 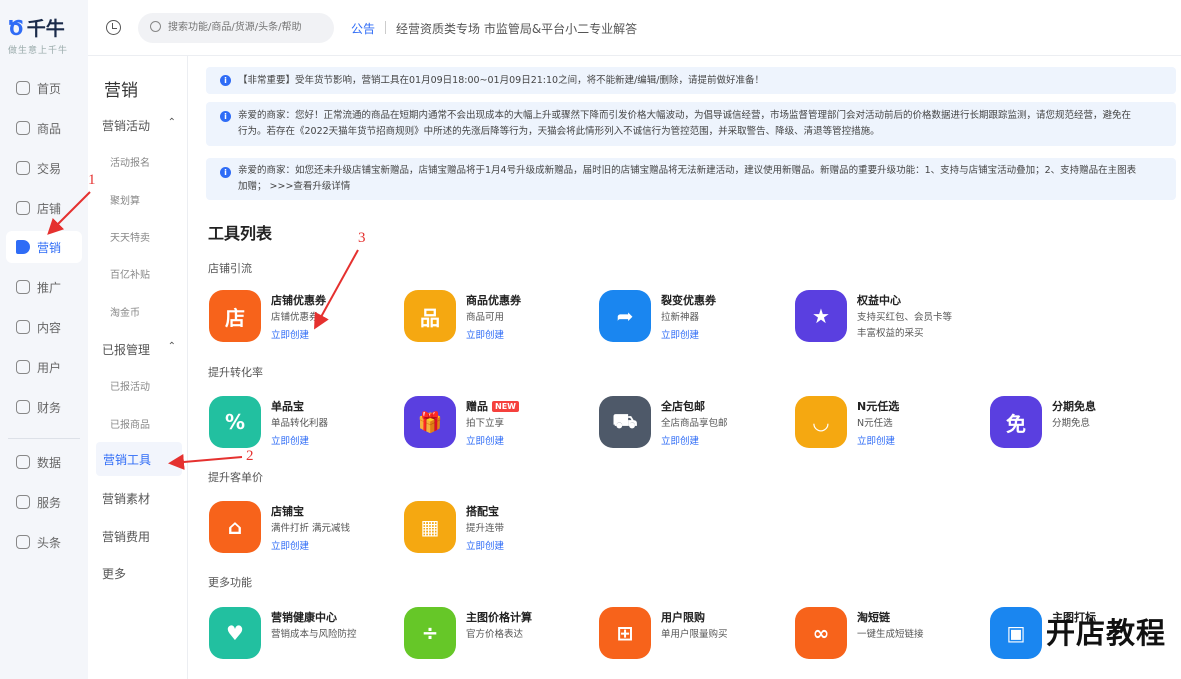 I want to click on submenu-group-registered: 已报管理 ⌃, so click(x=142, y=349).